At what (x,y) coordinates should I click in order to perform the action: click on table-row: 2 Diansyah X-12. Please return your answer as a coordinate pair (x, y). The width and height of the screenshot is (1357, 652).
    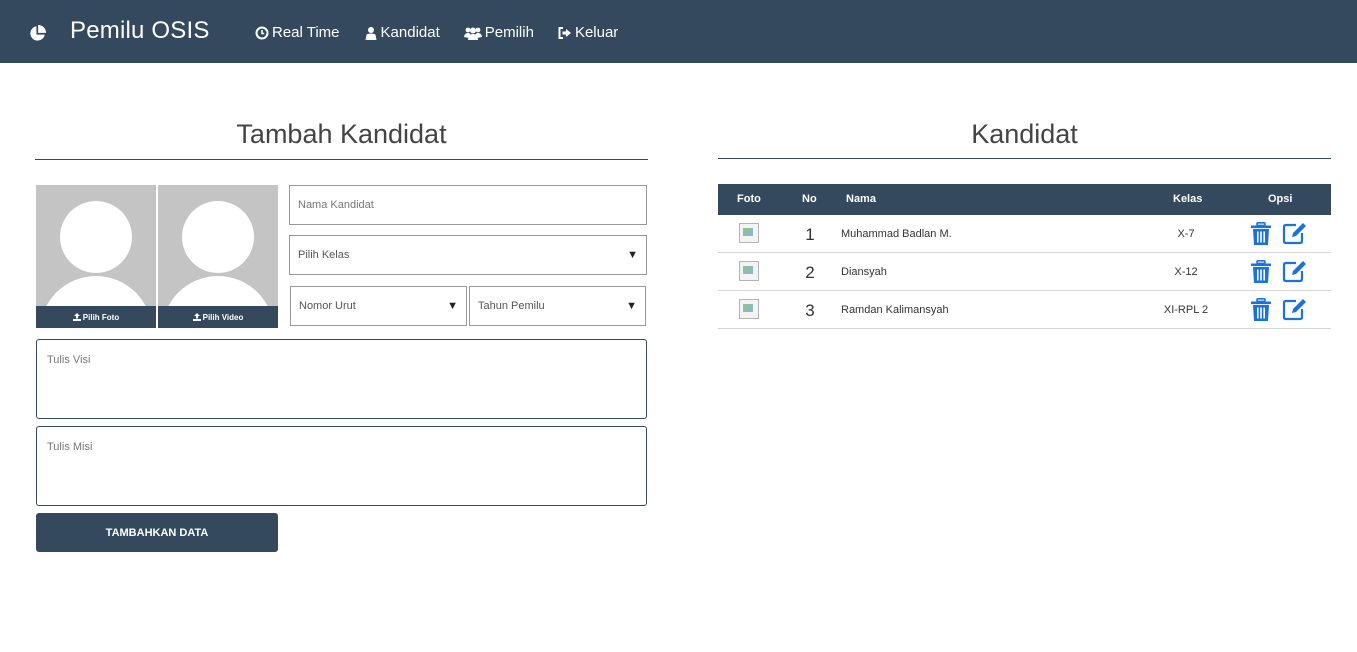
    Looking at the image, I should click on (1024, 272).